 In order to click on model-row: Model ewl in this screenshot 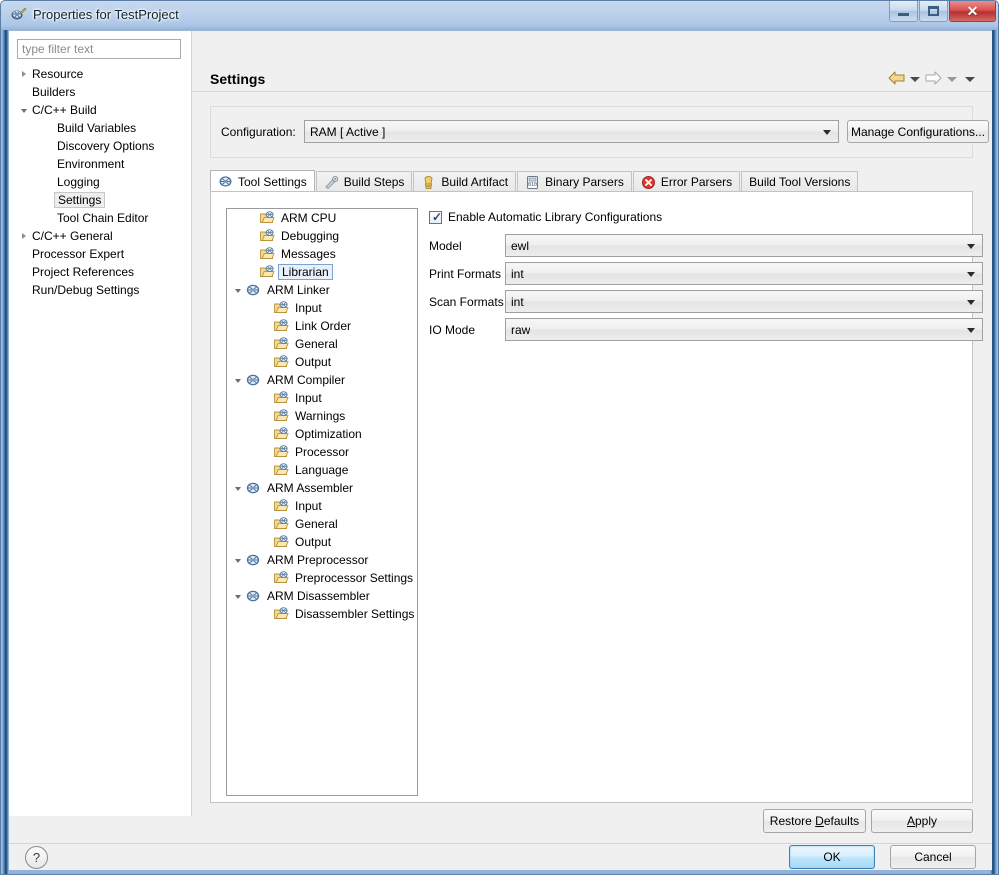, I will do `click(706, 245)`.